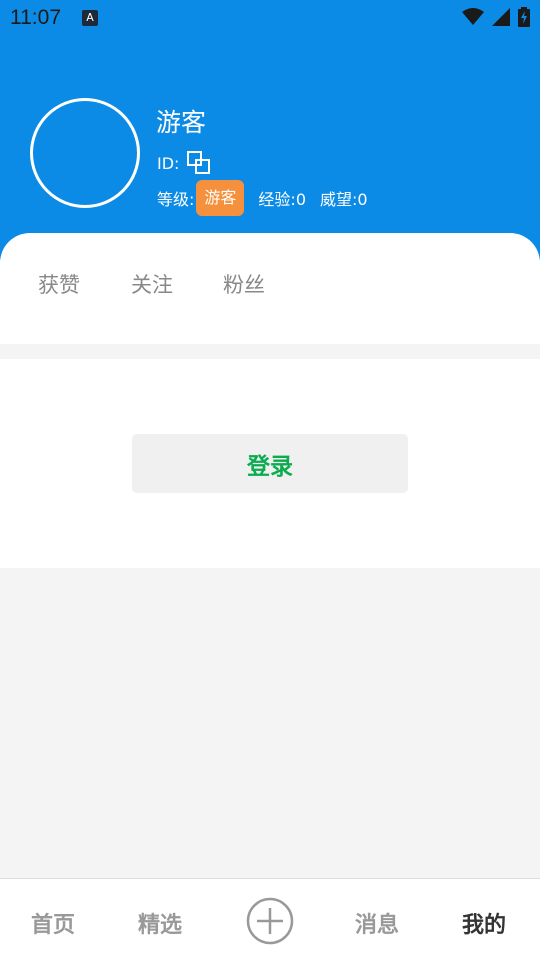  What do you see at coordinates (53, 923) in the screenshot?
I see `nav-home: 首页` at bounding box center [53, 923].